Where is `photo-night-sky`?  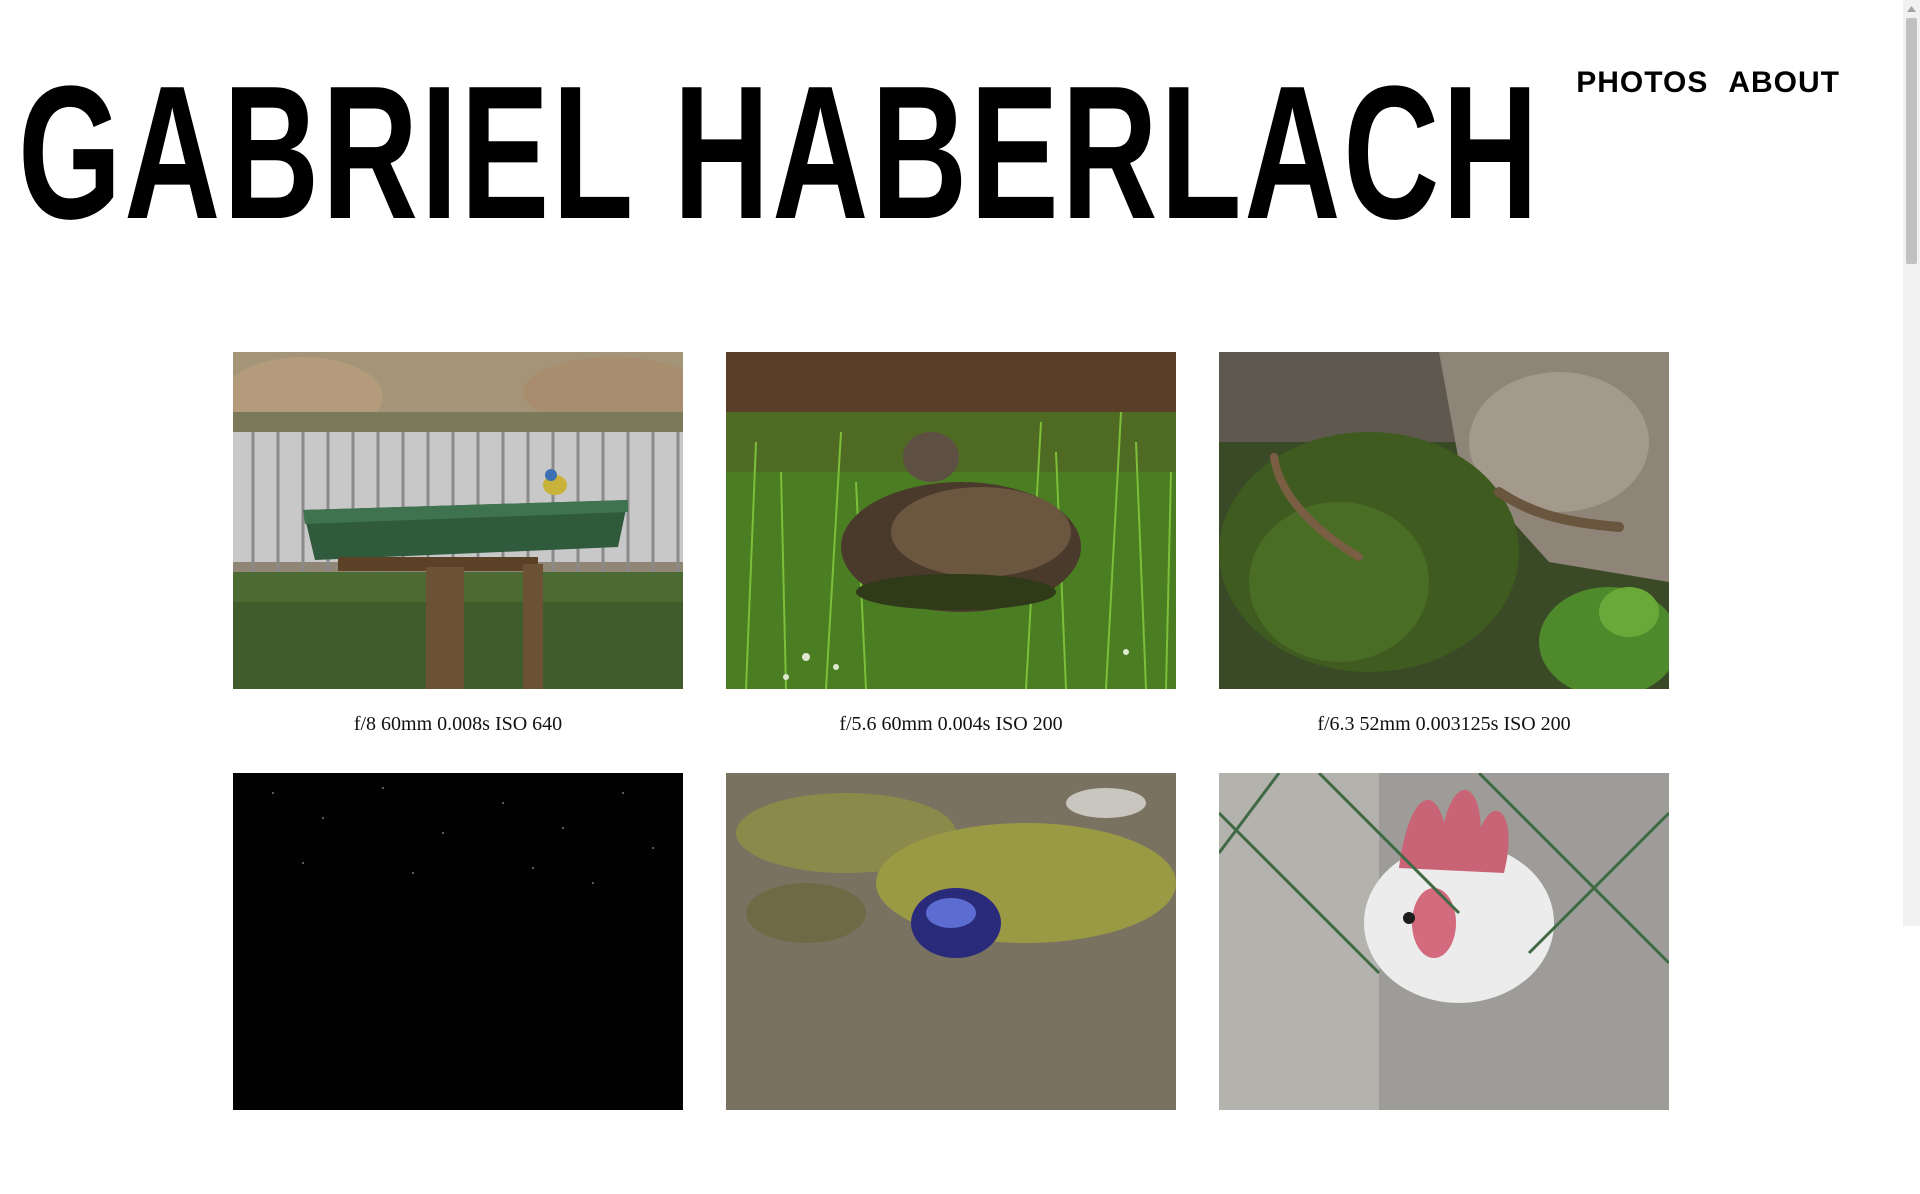 photo-night-sky is located at coordinates (458, 941).